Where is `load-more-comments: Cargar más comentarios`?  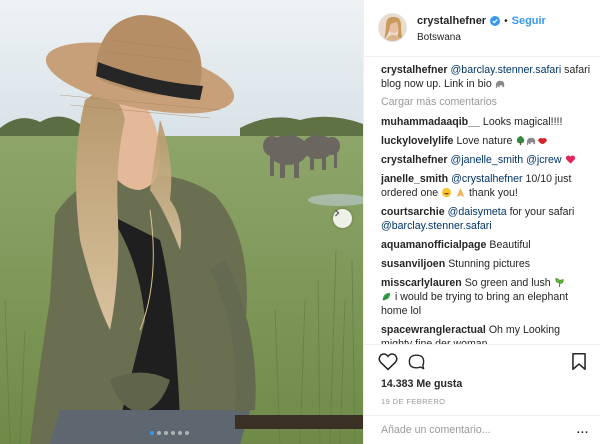 load-more-comments: Cargar más comentarios is located at coordinates (486, 102).